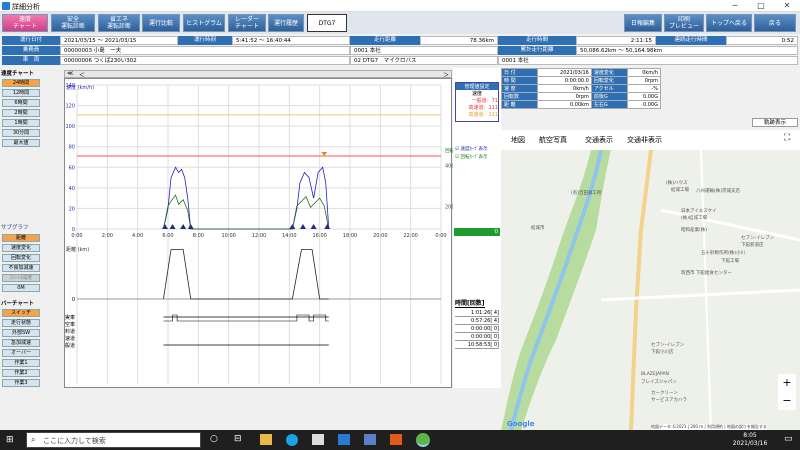  Describe the element at coordinates (599, 140) in the screenshot. I see `map-tab-traffic: 交通表示` at that location.